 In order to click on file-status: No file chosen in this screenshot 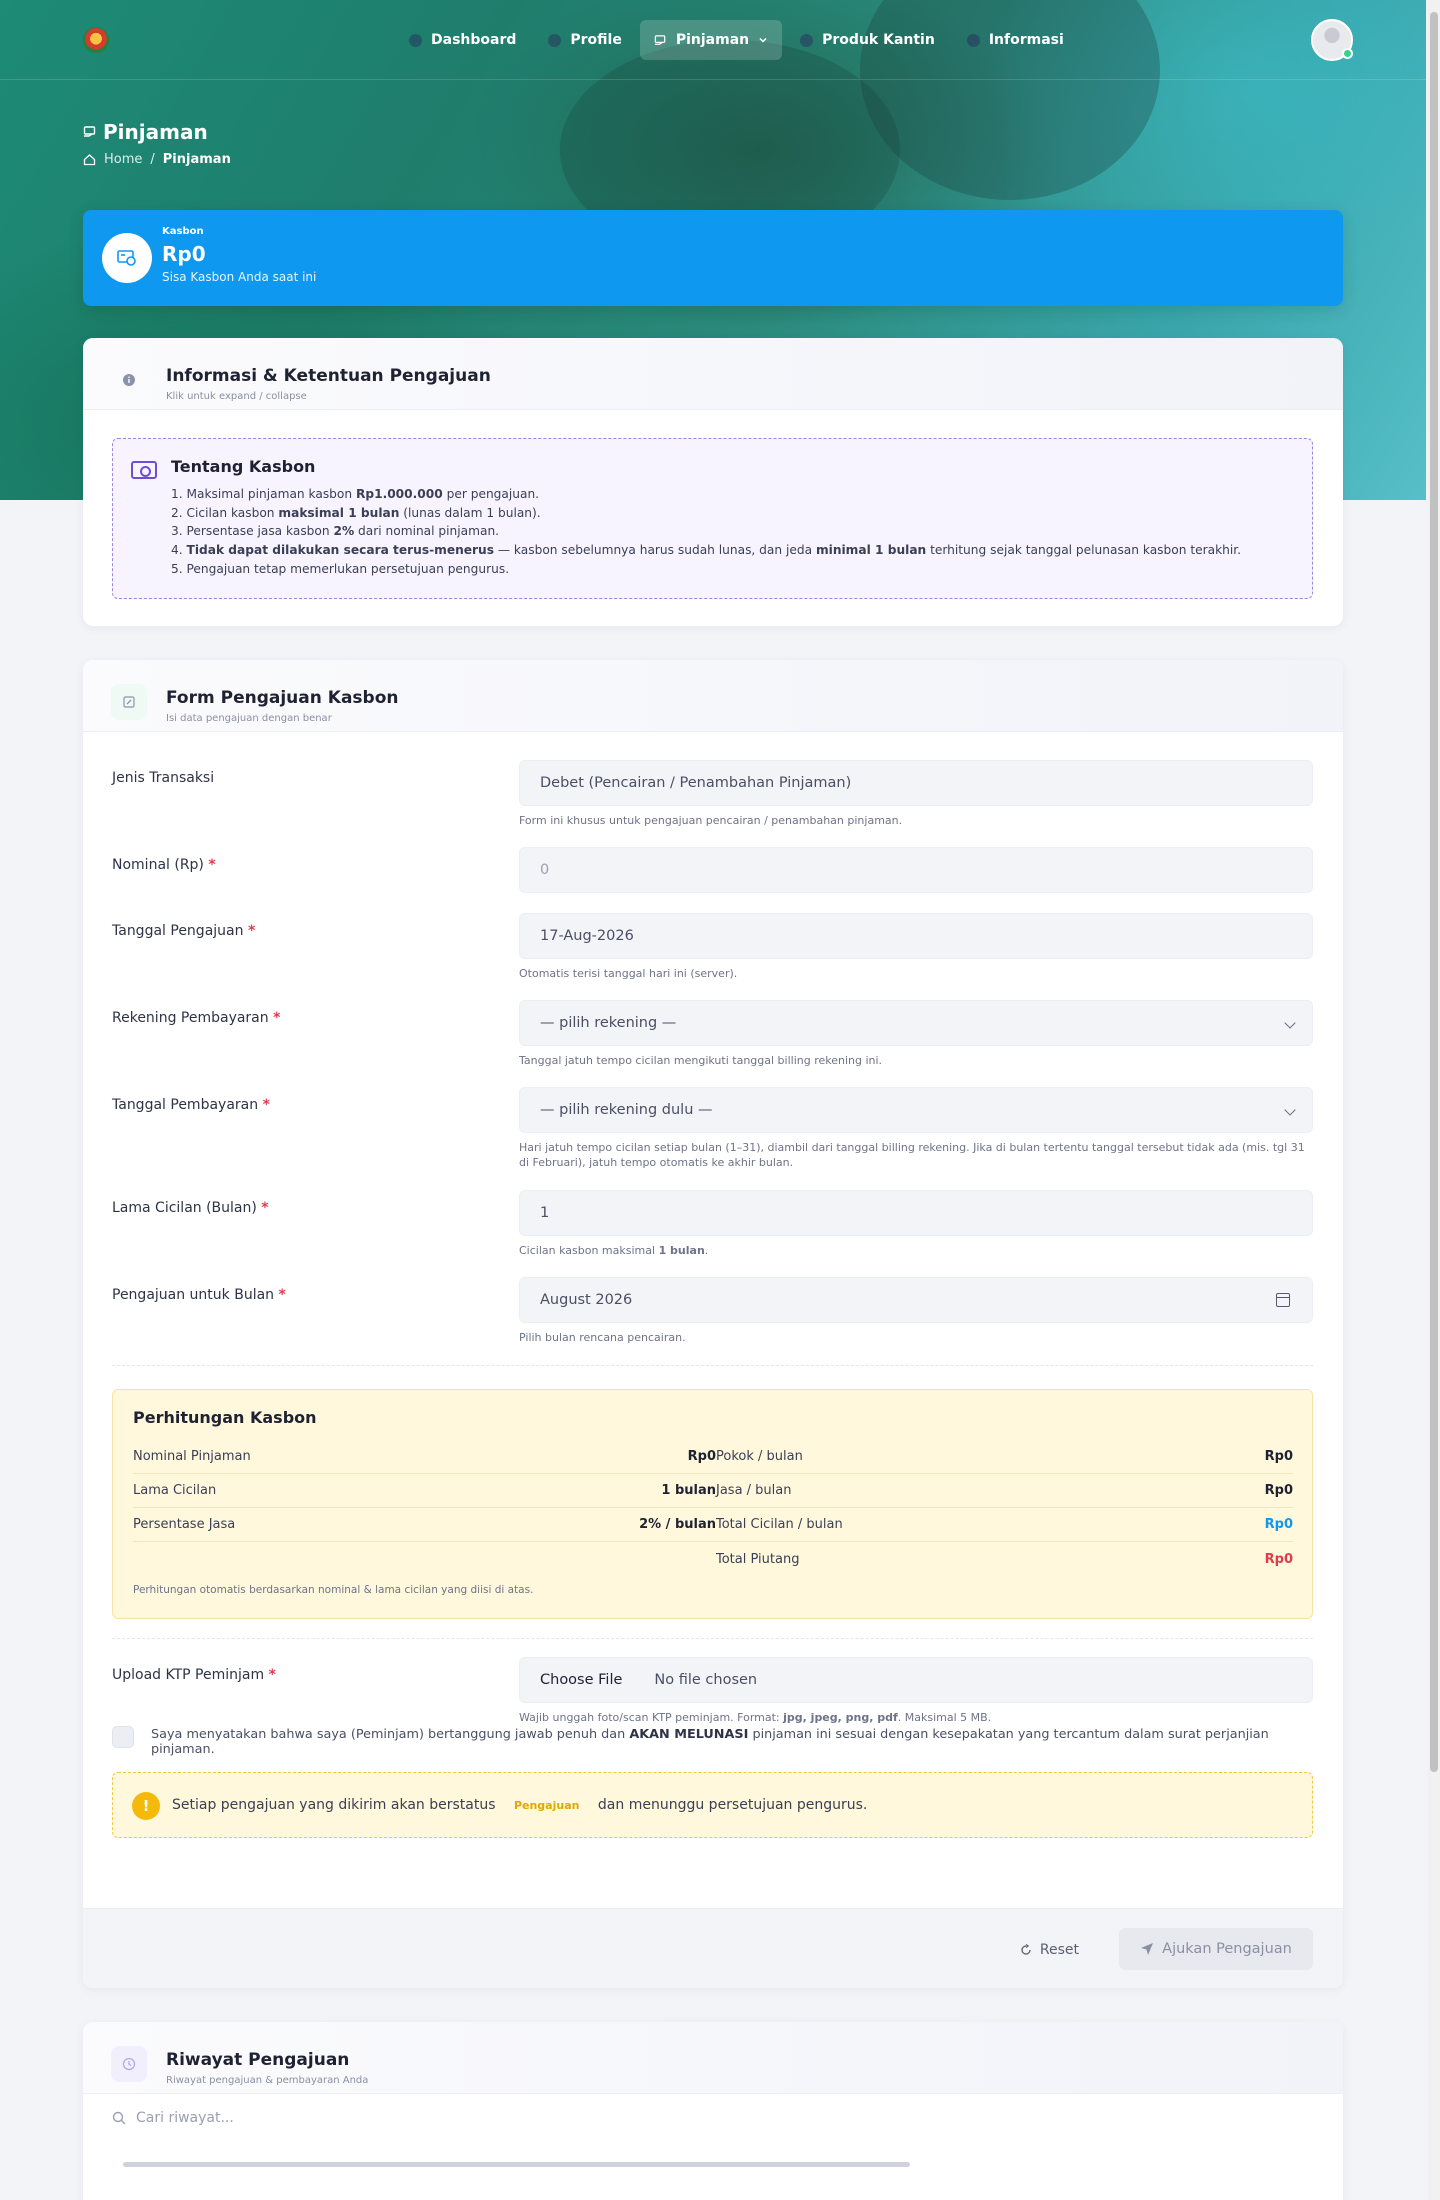, I will do `click(706, 1680)`.